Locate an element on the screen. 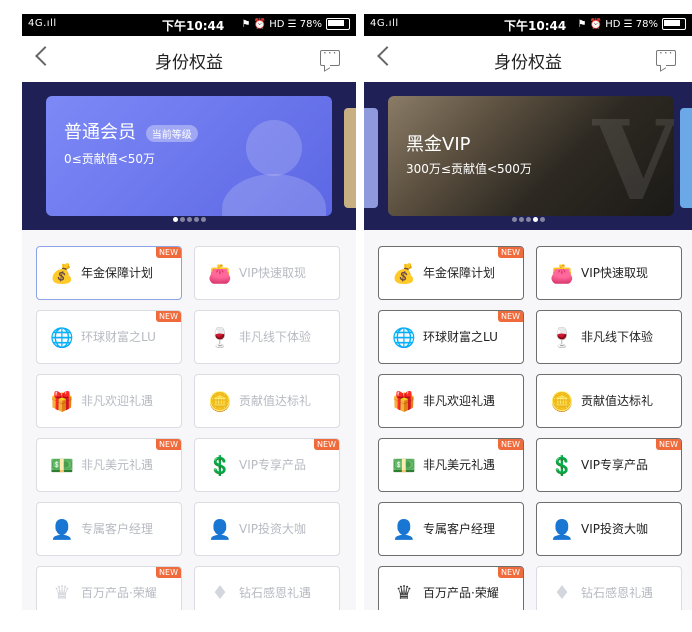 The height and width of the screenshot is (632, 692). coin-icon: 🪙 is located at coordinates (220, 401).